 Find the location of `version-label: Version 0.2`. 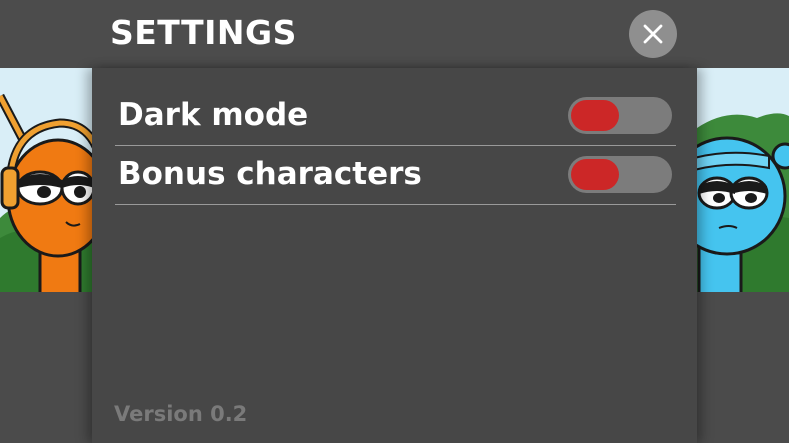

version-label: Version 0.2 is located at coordinates (181, 414).